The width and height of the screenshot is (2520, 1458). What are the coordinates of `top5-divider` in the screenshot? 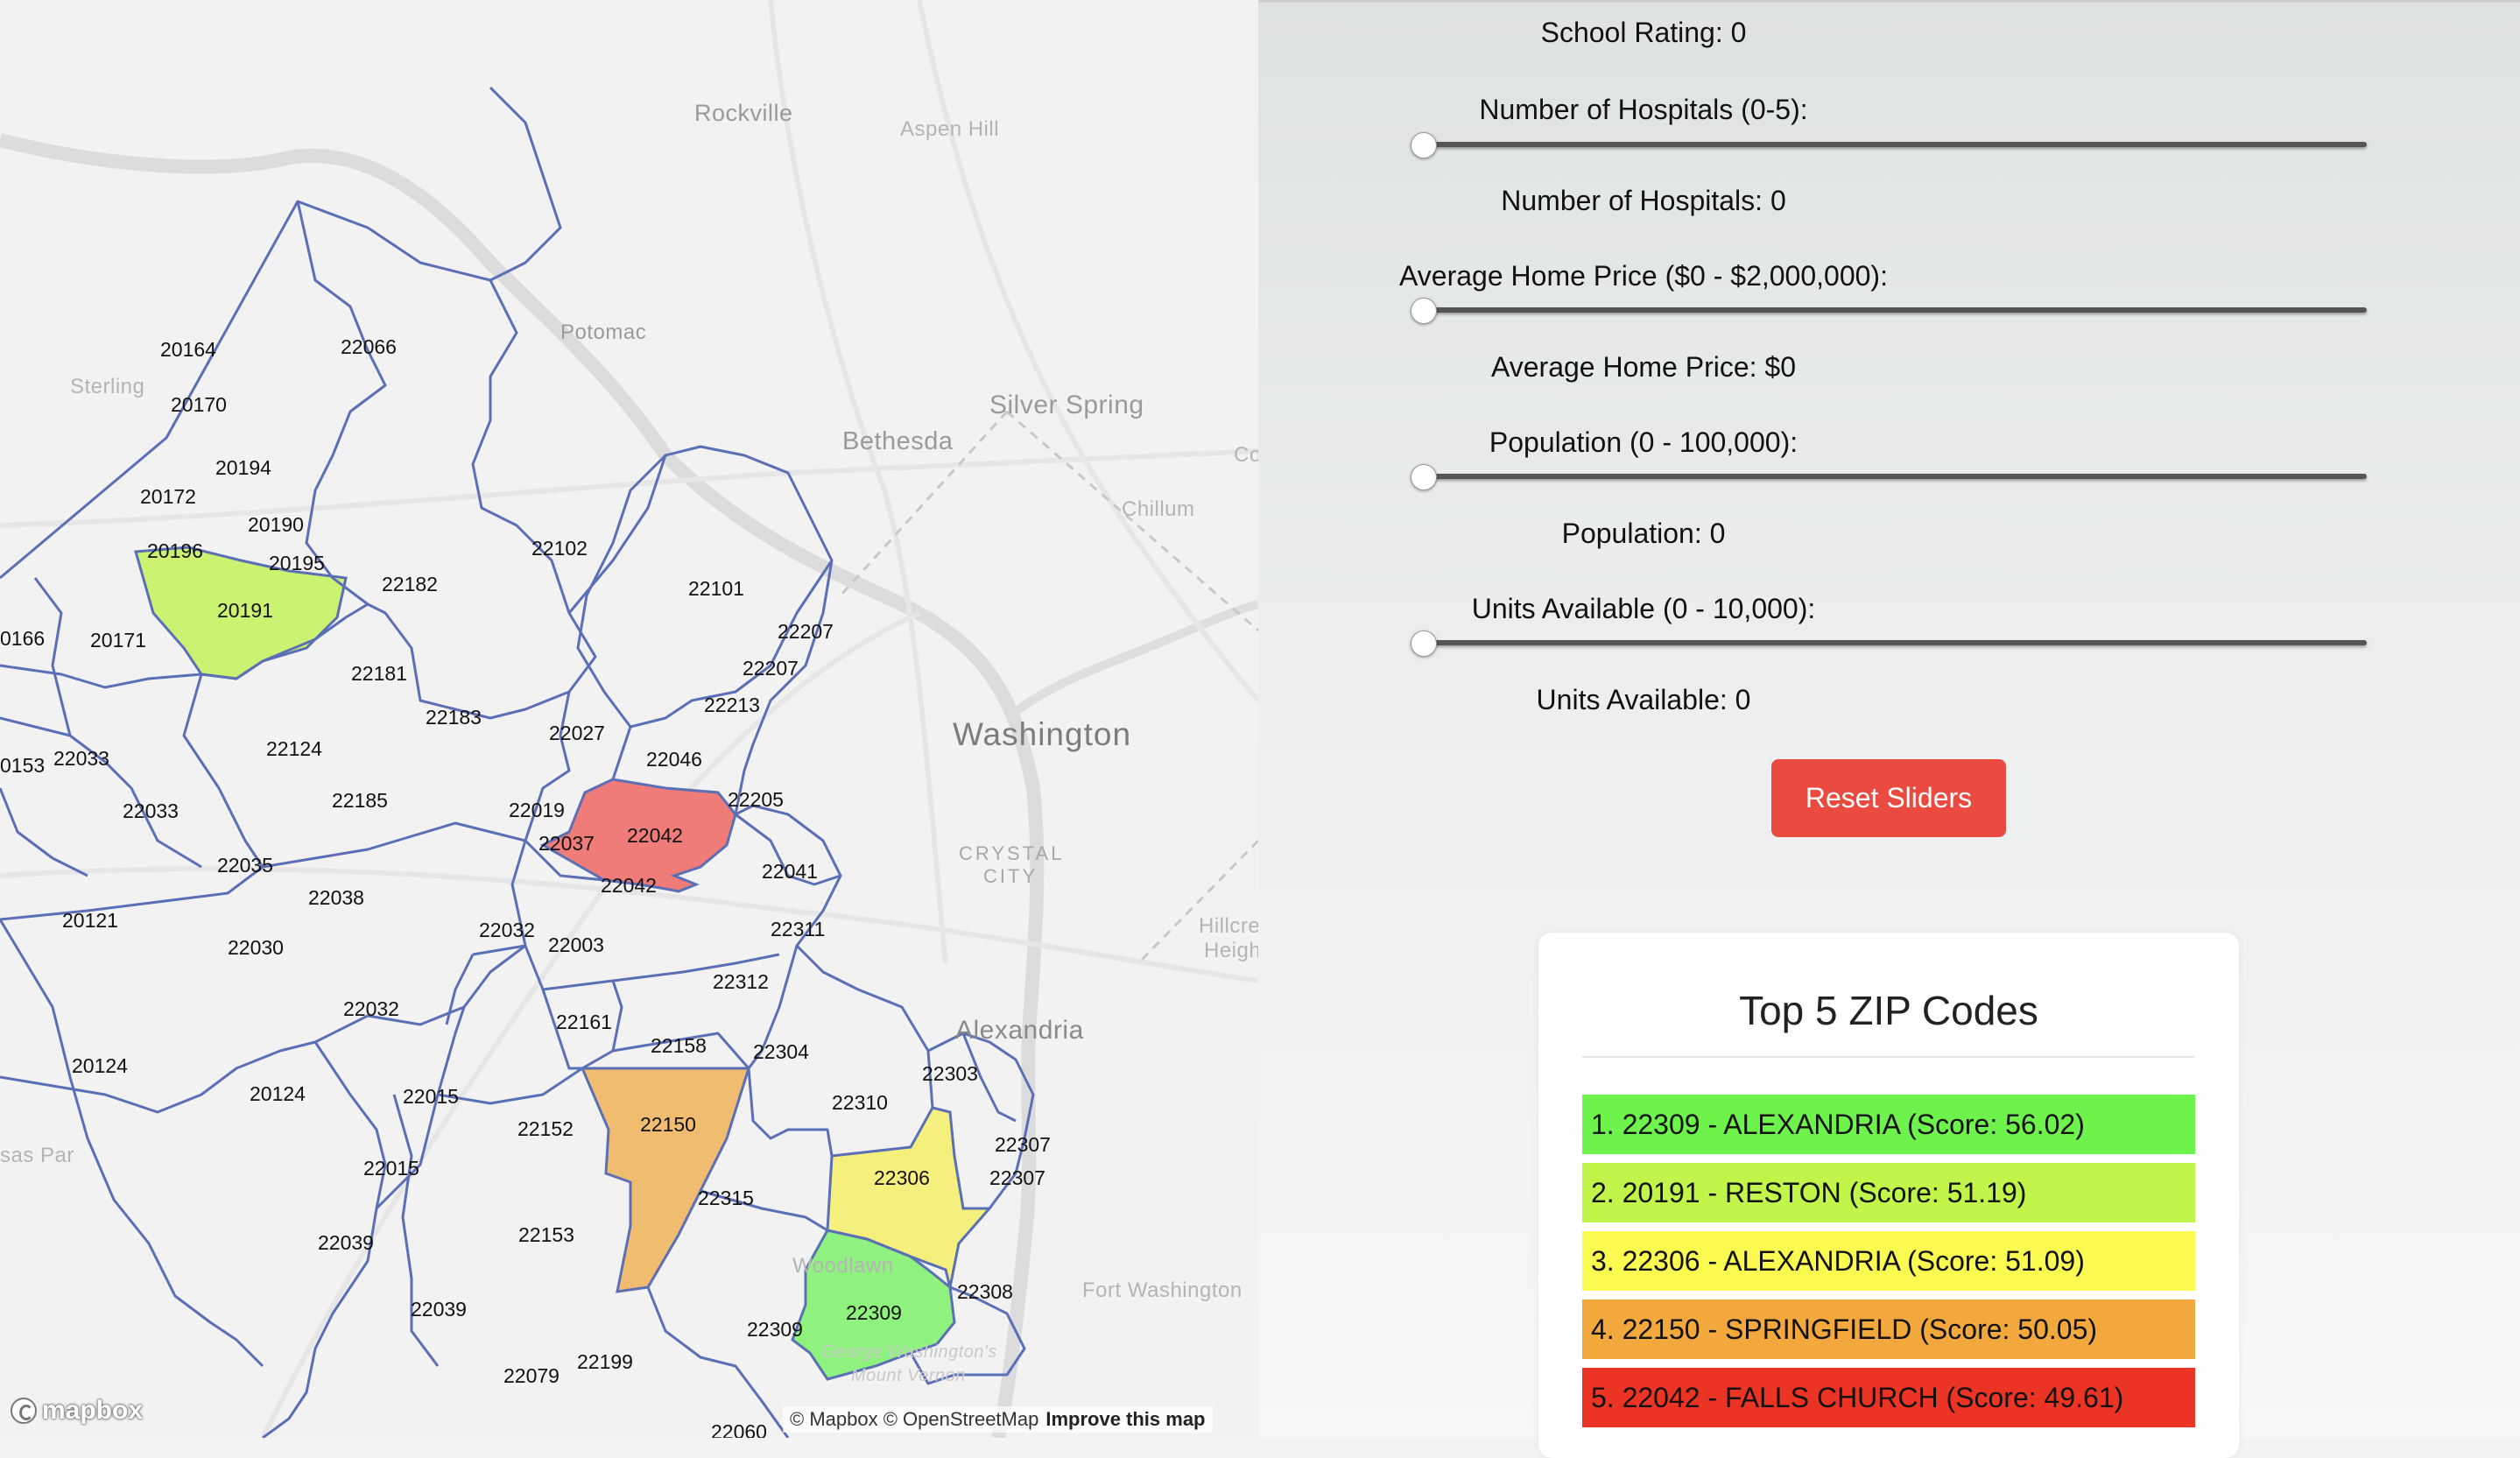 It's located at (1888, 1057).